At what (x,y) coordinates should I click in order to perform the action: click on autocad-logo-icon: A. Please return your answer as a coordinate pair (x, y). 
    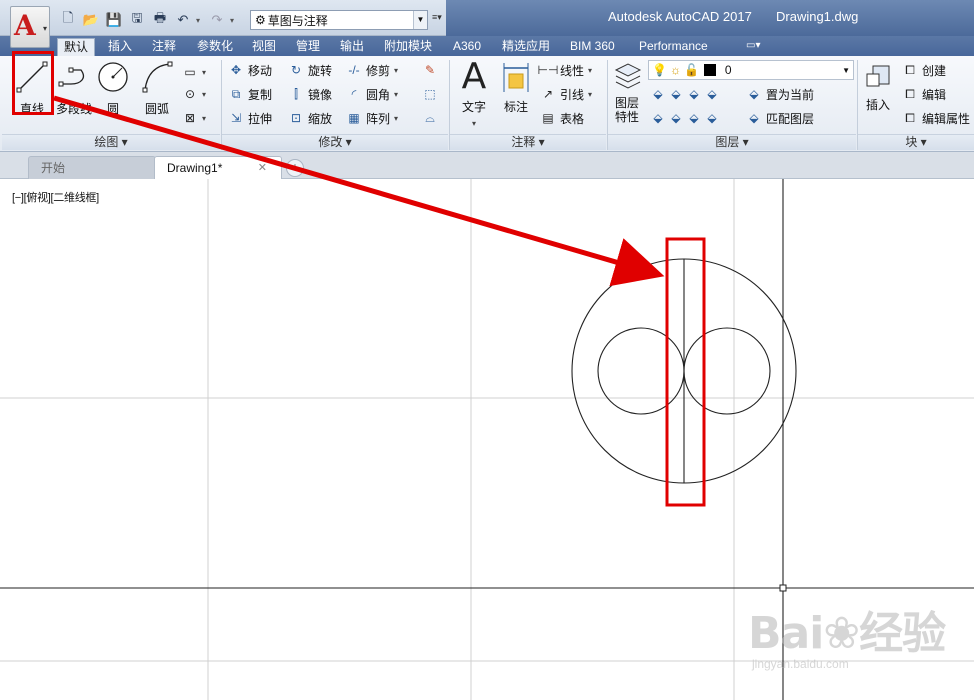
    Looking at the image, I should click on (25, 25).